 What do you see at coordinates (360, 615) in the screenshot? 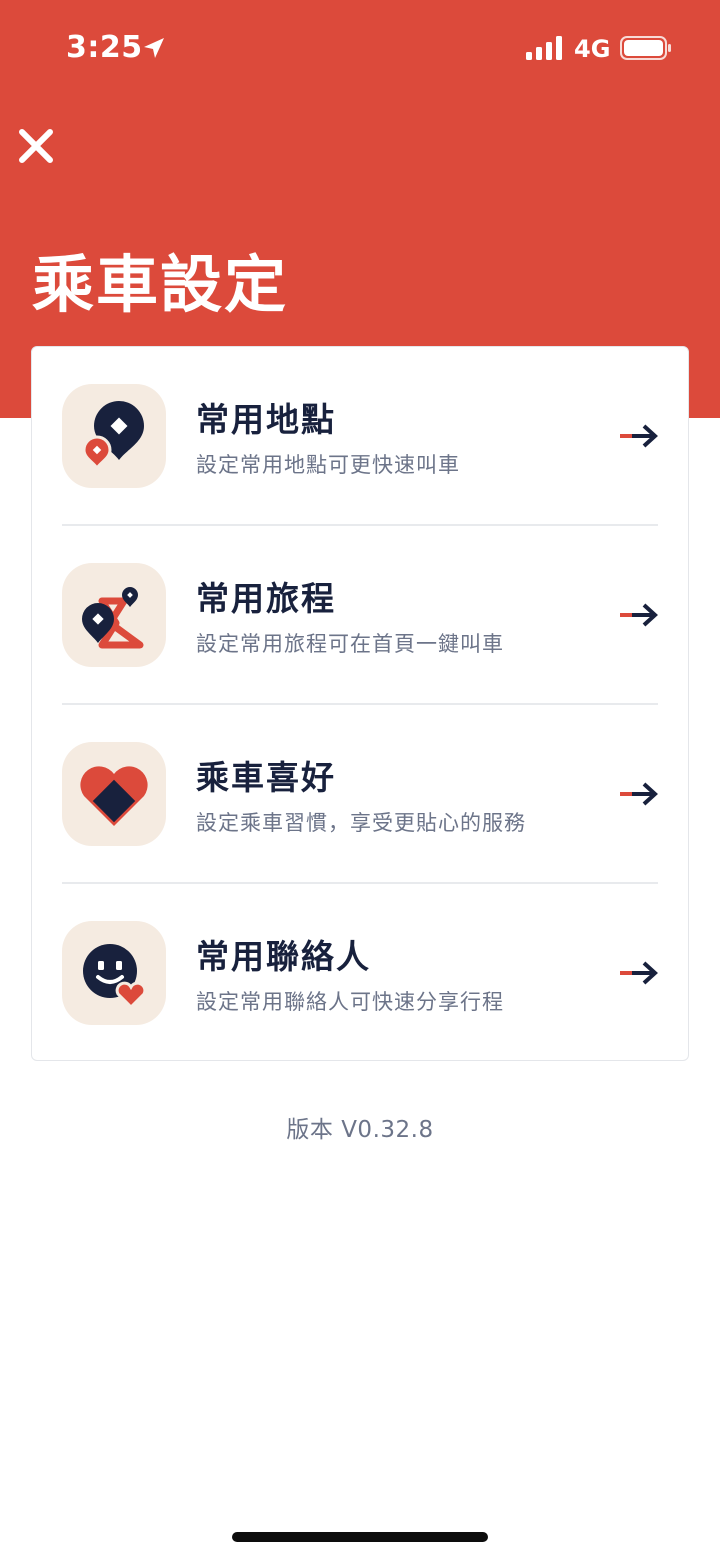
I see `settings-item-favorite-trips: 常用旅程 設定常用旅程可在首頁一鍵叫車` at bounding box center [360, 615].